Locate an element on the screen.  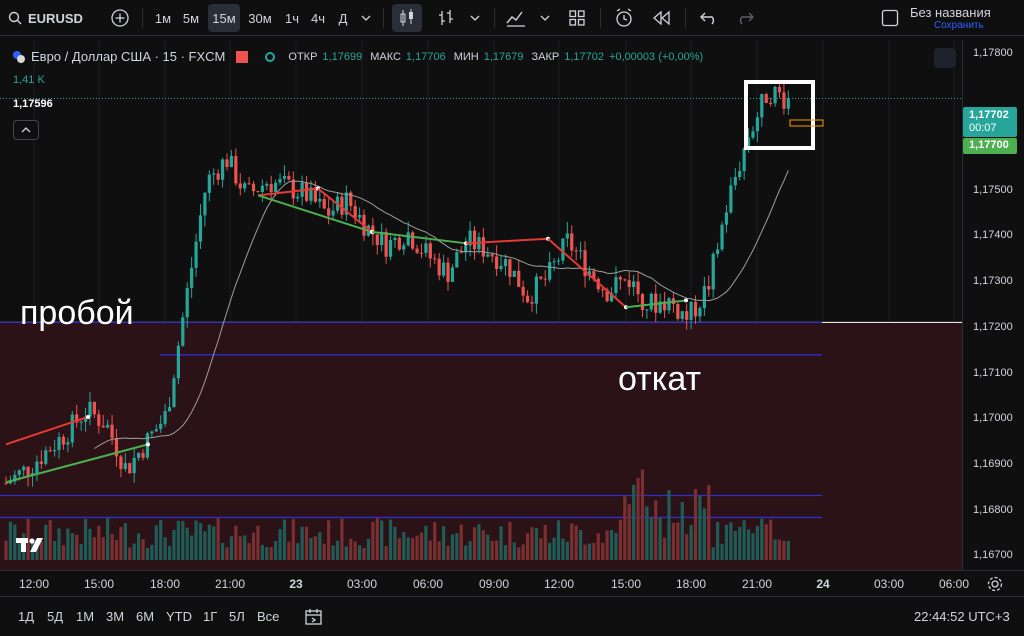
time-tick-label: 15:00 is located at coordinates (99, 584).